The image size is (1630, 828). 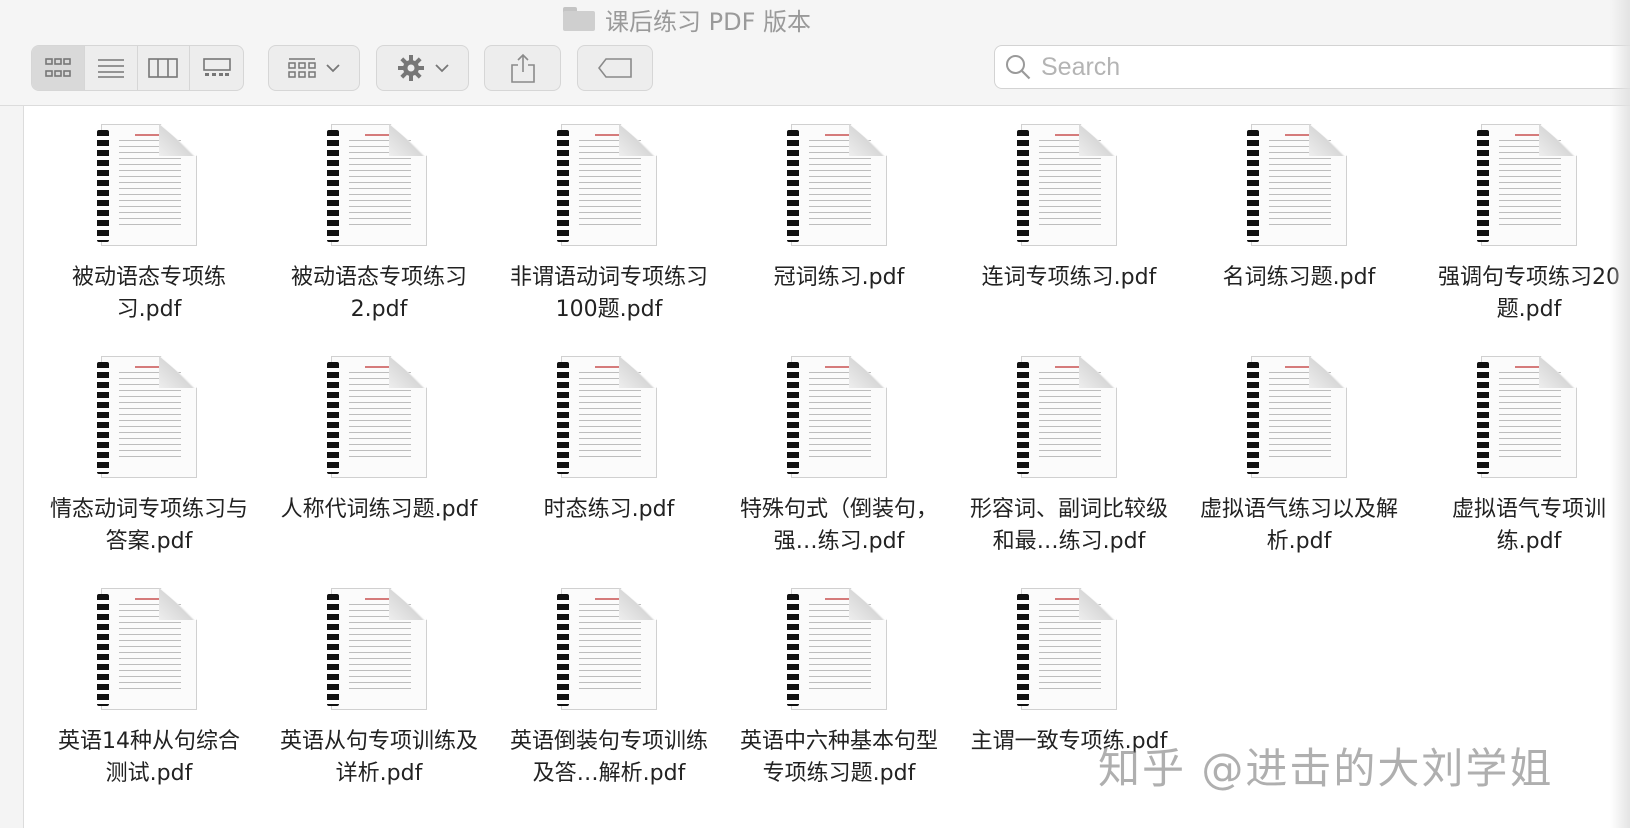 What do you see at coordinates (302, 68) in the screenshot?
I see `group-grid-icon` at bounding box center [302, 68].